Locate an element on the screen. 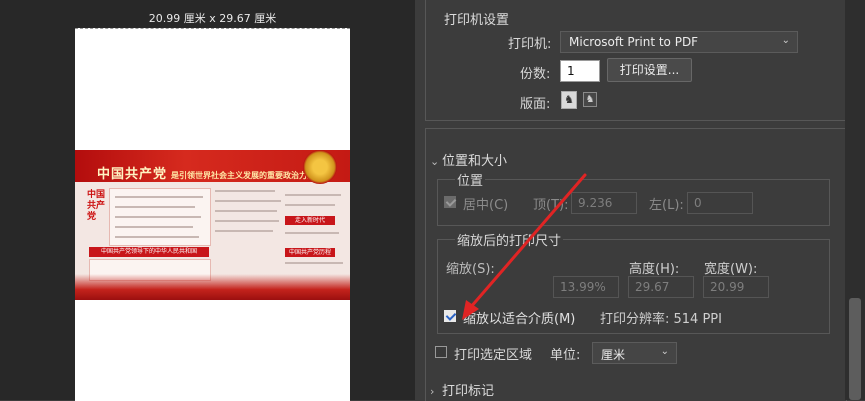  left-label: 左(L): is located at coordinates (666, 205).